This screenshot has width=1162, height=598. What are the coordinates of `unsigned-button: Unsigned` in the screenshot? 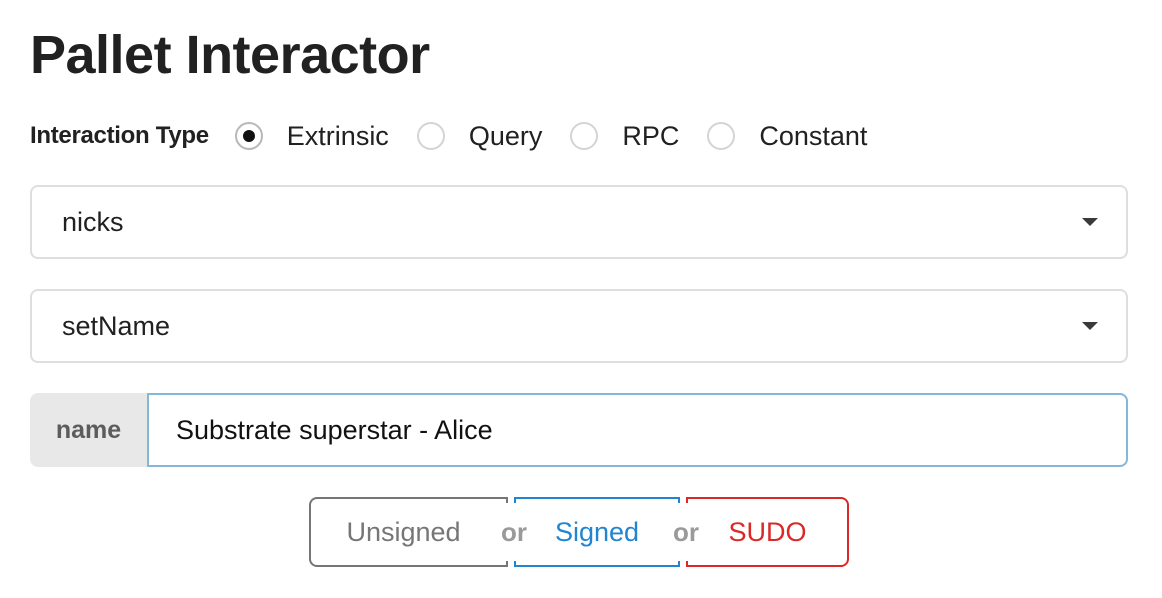 It's located at (408, 532).